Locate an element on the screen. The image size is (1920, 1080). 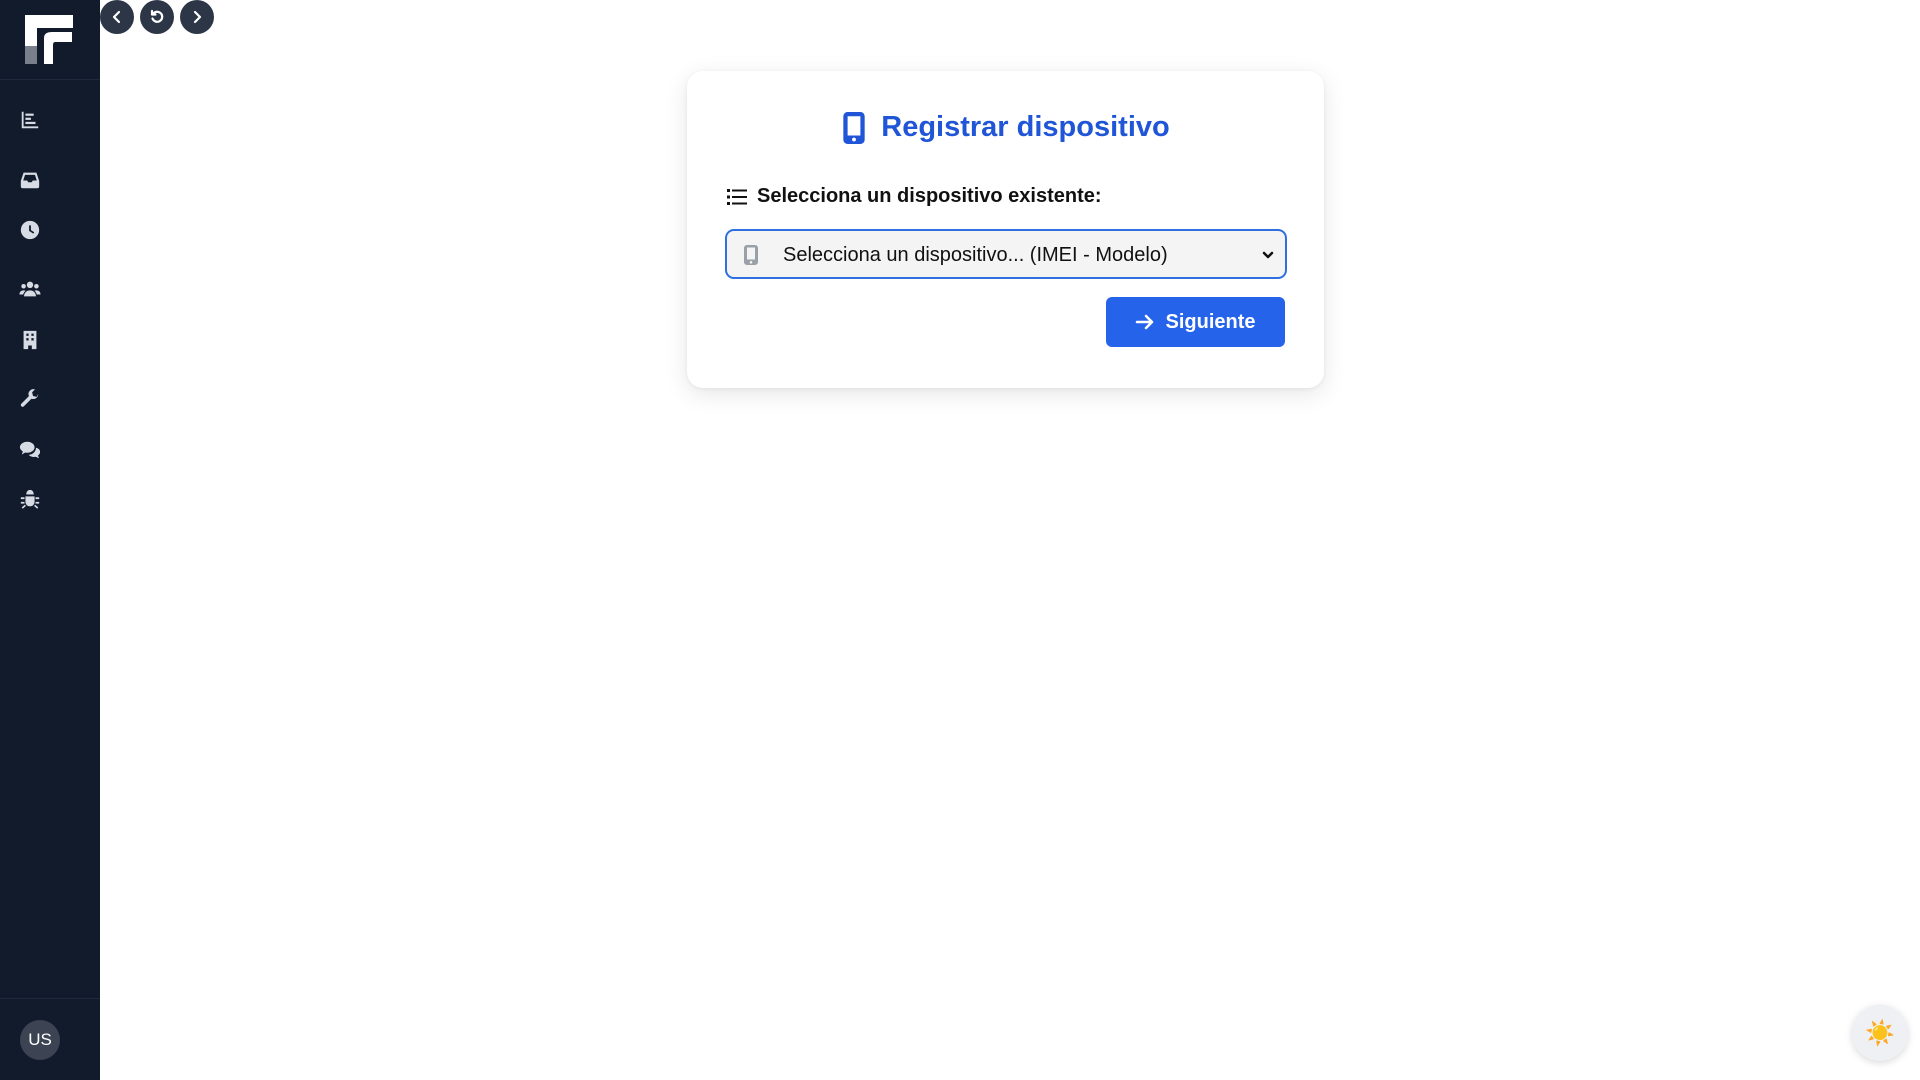
sidebar-item-history is located at coordinates (30, 230).